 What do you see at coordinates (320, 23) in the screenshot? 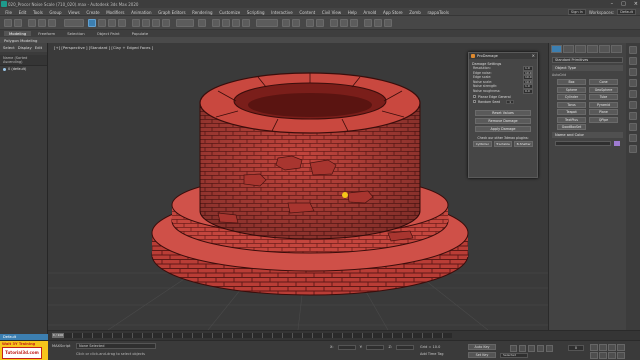
I see `ribbon-toggle-icon` at bounding box center [320, 23].